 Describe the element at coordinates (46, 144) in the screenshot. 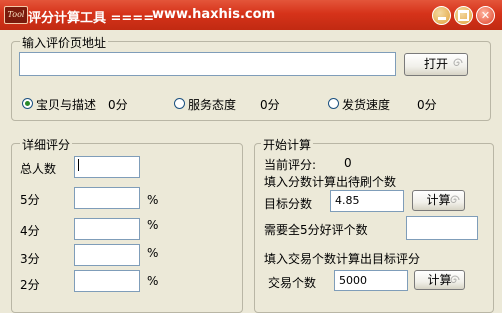

I see `detail-group-label: 详细评分` at that location.